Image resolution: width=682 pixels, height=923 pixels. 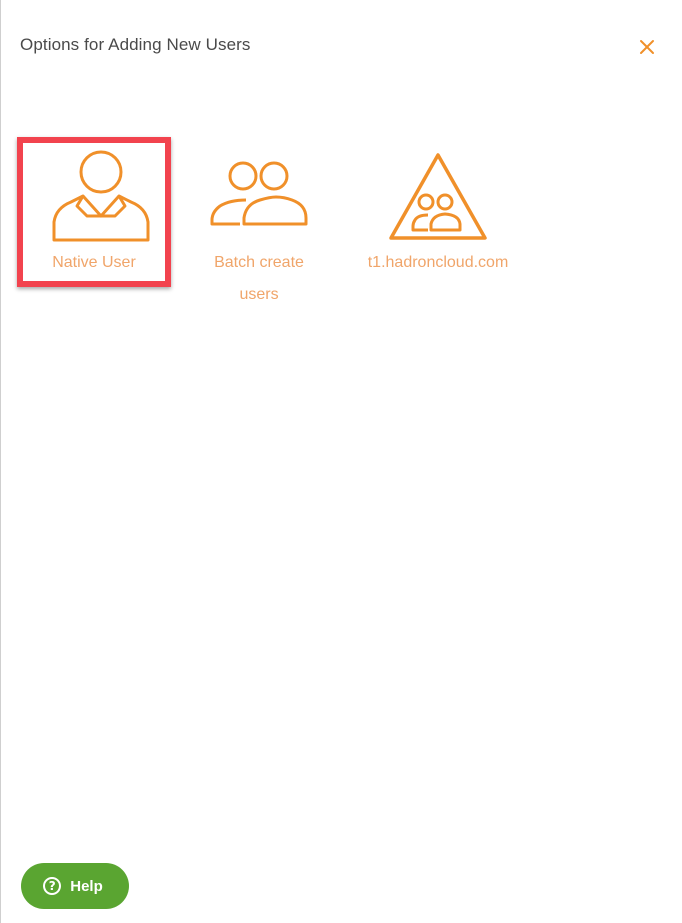 I want to click on option-label: t1.hadroncloud.com, so click(x=438, y=262).